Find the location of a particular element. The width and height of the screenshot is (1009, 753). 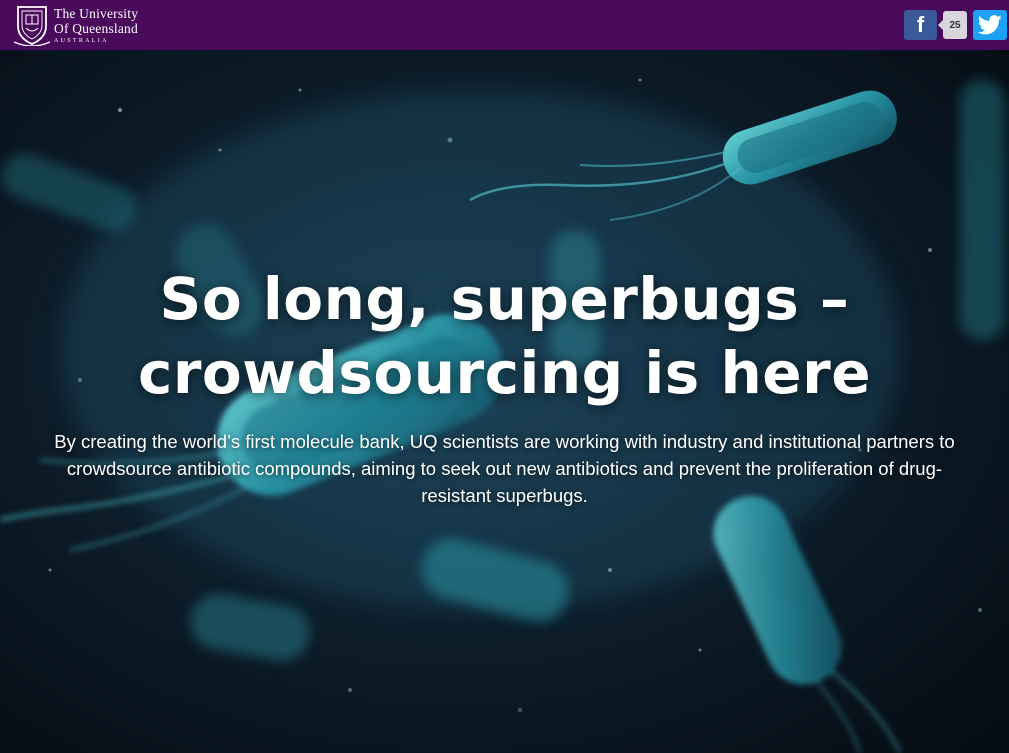

facebook-icon: f is located at coordinates (920, 24).